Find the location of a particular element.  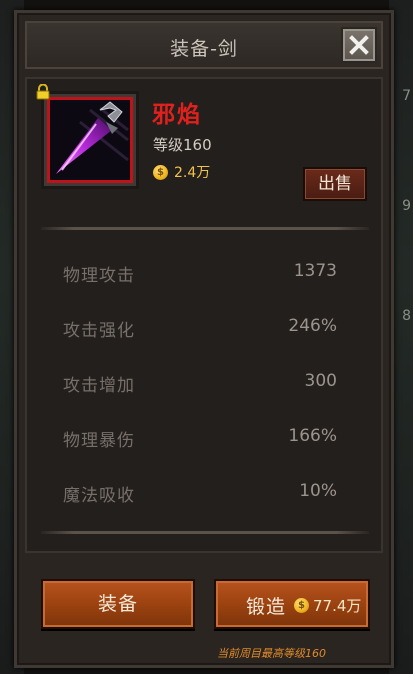

item-slot is located at coordinates (87, 136).